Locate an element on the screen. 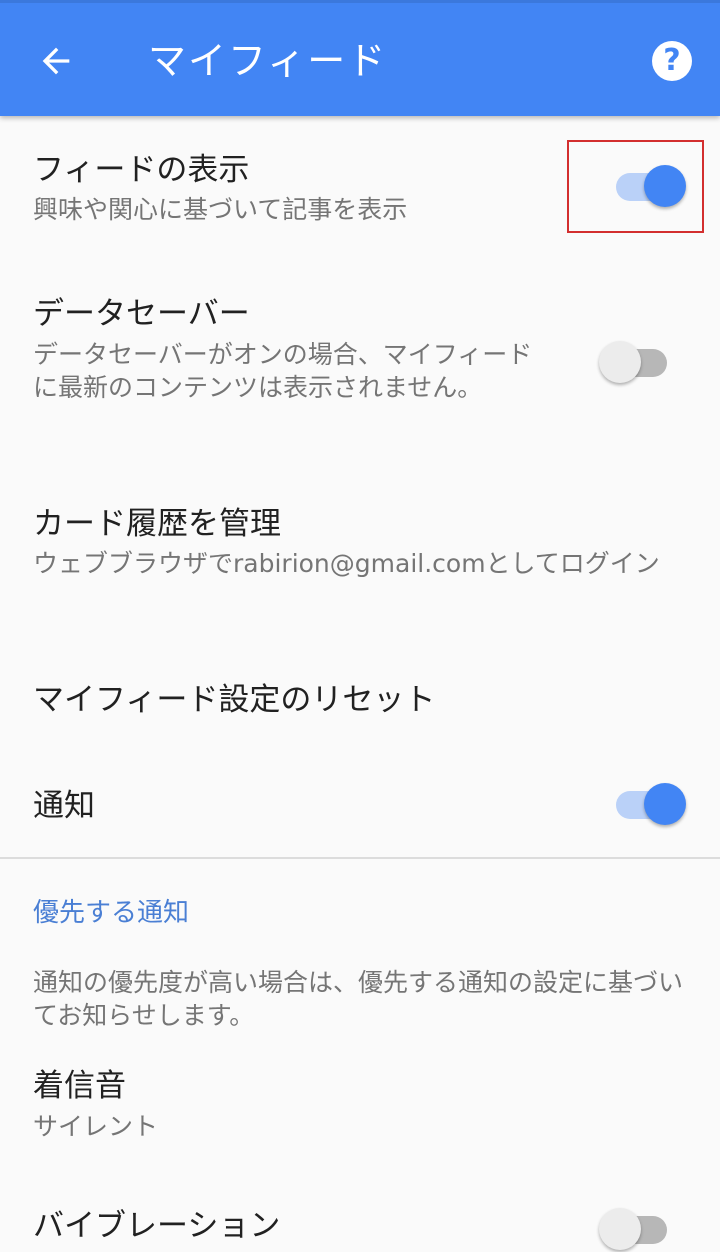 The width and height of the screenshot is (720, 1252). vibration-title: バイブレーション is located at coordinates (157, 1226).